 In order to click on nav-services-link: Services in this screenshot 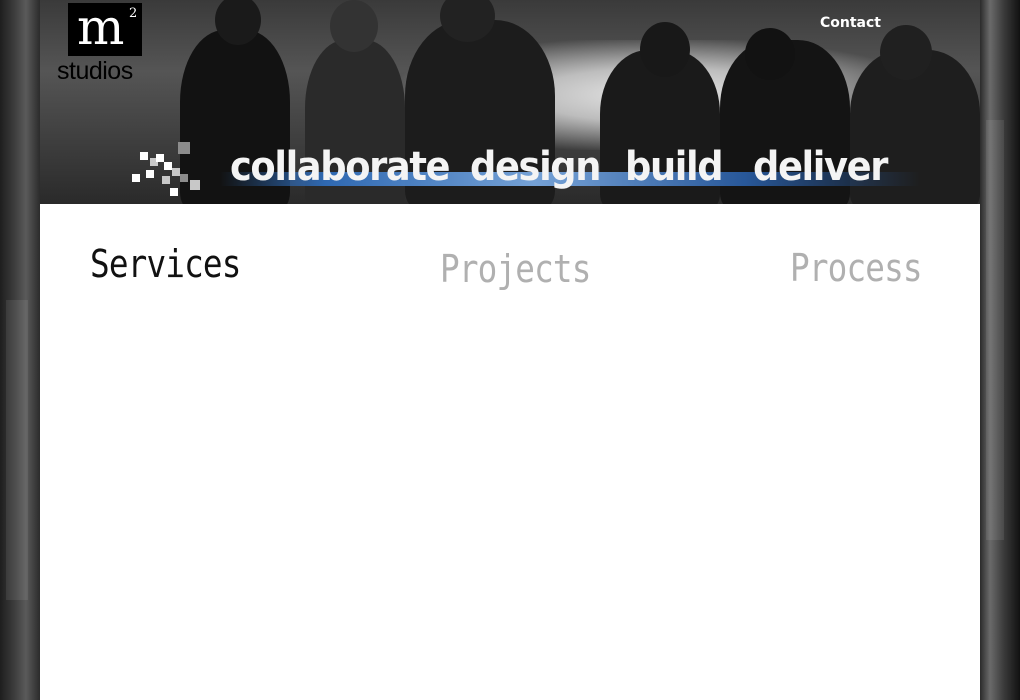, I will do `click(165, 264)`.